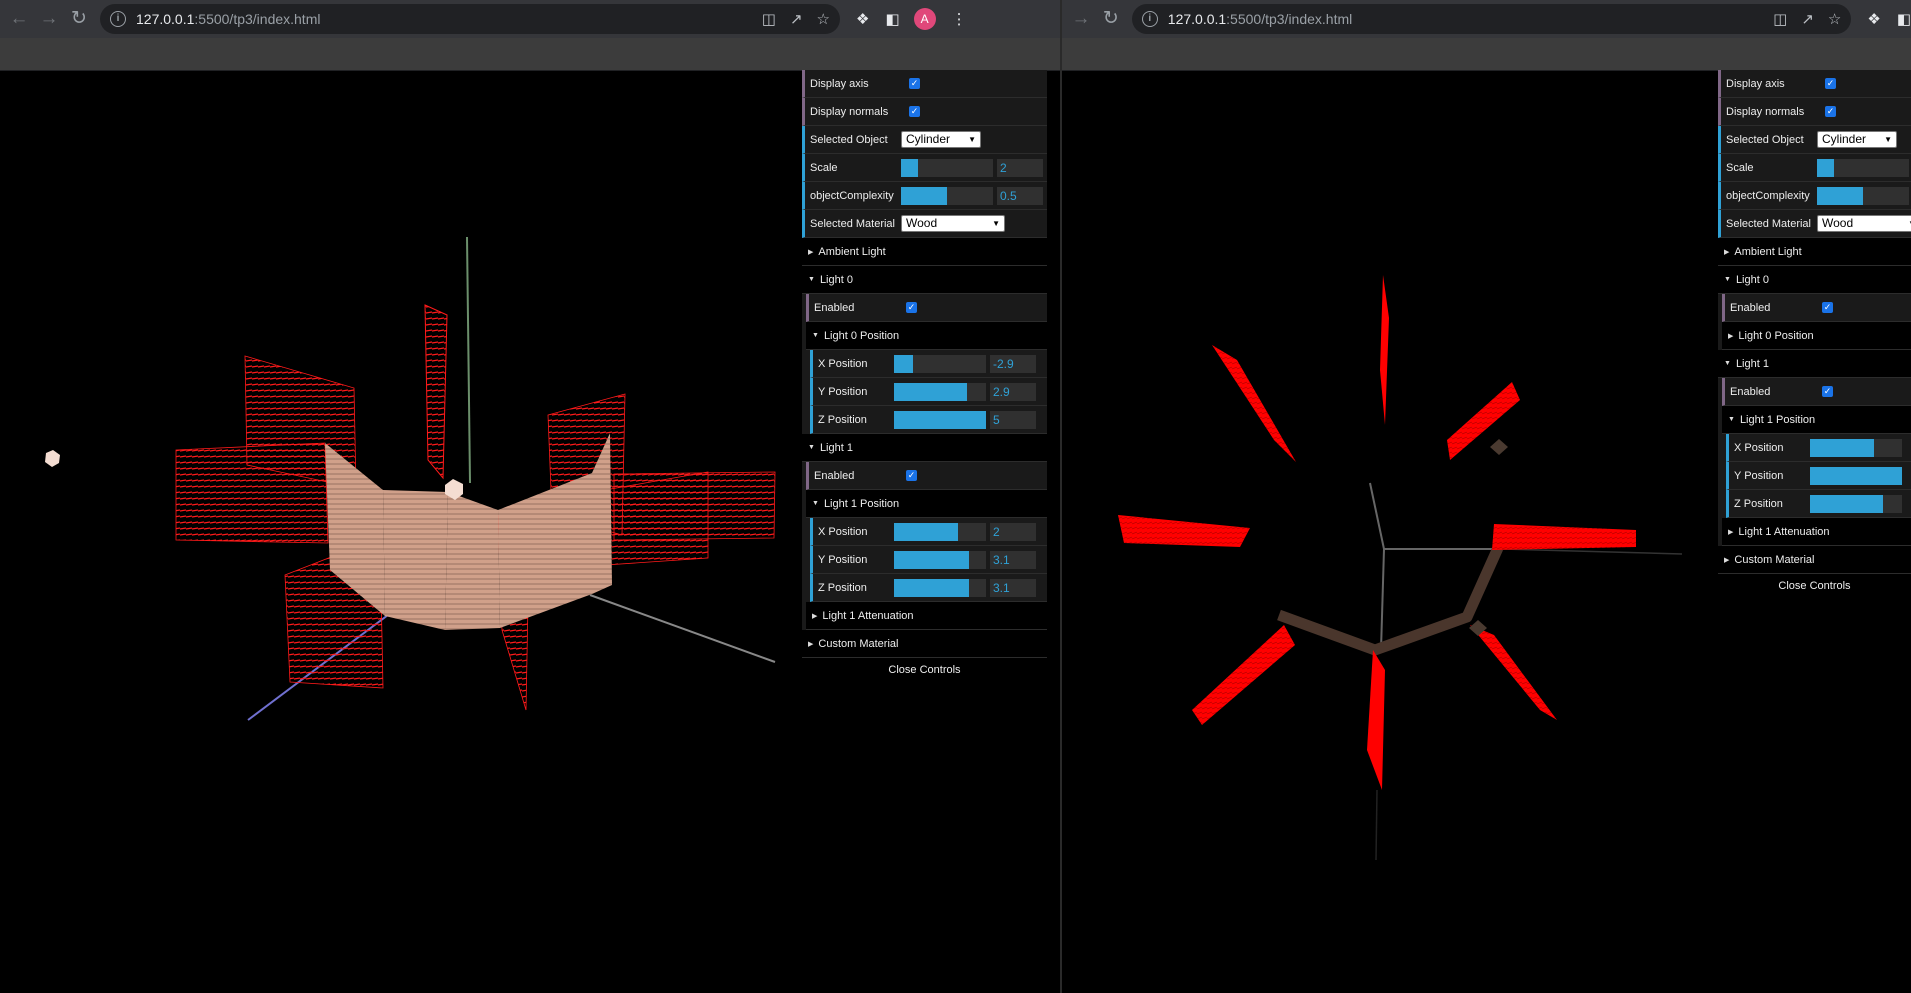 Image resolution: width=1911 pixels, height=993 pixels. What do you see at coordinates (19, 19) in the screenshot?
I see `back-arrow-icon: ←` at bounding box center [19, 19].